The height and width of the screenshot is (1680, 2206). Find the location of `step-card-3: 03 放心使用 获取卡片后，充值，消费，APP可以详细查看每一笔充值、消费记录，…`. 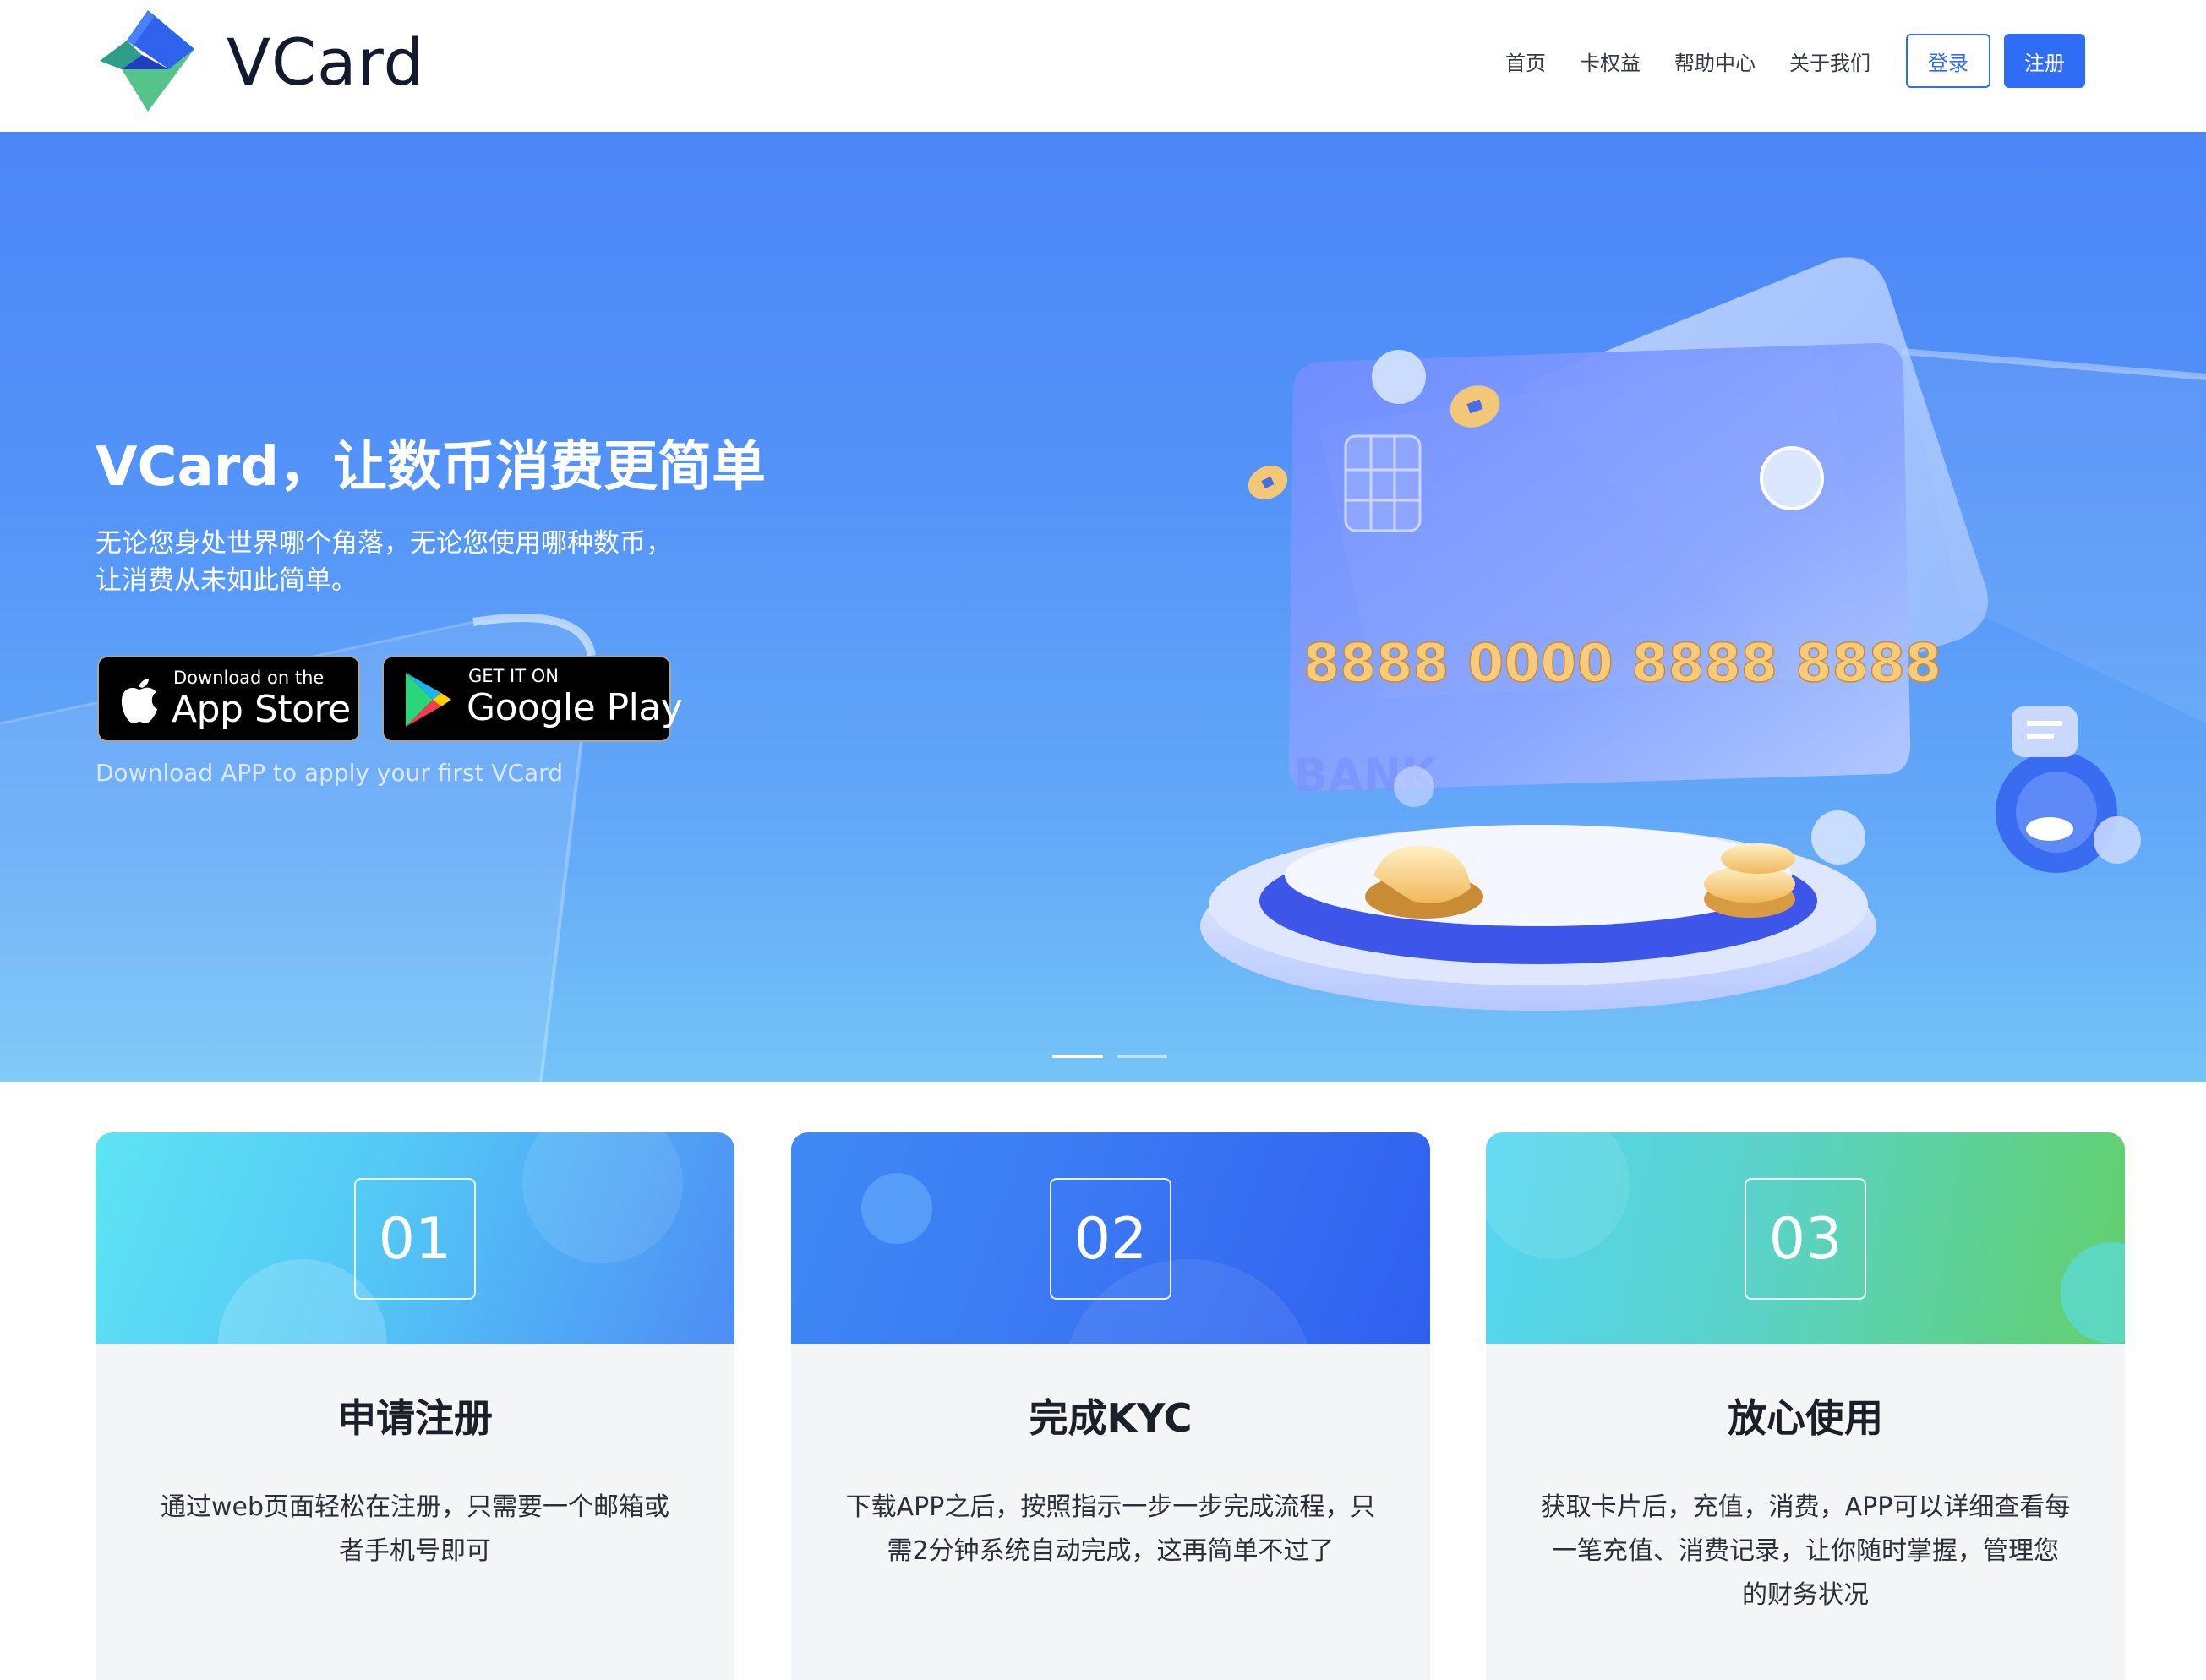

step-card-3: 03 放心使用 获取卡片后，充值，消费，APP可以详细查看每一笔充值、消费记录，… is located at coordinates (1806, 1406).